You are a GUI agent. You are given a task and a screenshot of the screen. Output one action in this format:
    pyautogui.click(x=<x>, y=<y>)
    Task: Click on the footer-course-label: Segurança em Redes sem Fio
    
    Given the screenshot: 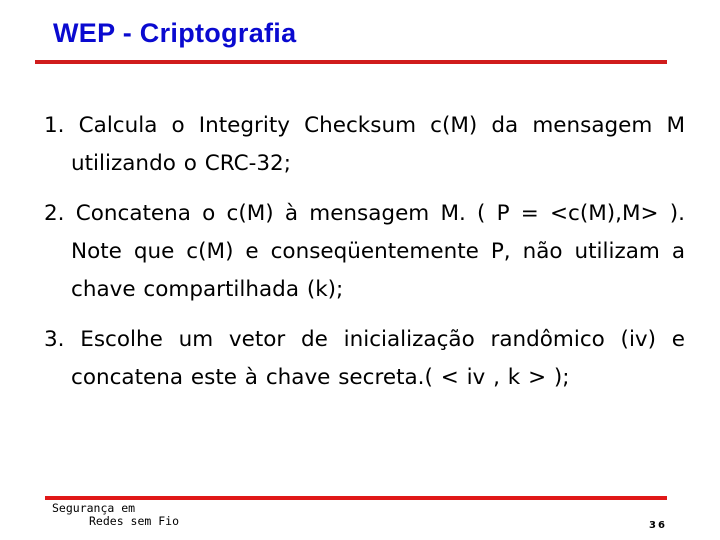 What is the action you would take?
    pyautogui.click(x=115, y=515)
    